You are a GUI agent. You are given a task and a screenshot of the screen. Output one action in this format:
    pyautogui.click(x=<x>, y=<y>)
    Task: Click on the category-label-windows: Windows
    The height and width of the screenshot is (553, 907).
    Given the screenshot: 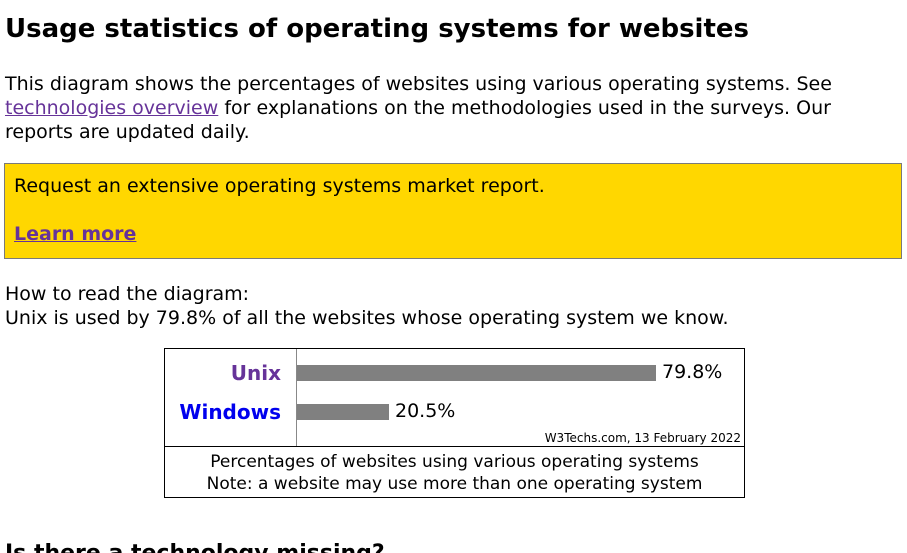 What is the action you would take?
    pyautogui.click(x=230, y=412)
    